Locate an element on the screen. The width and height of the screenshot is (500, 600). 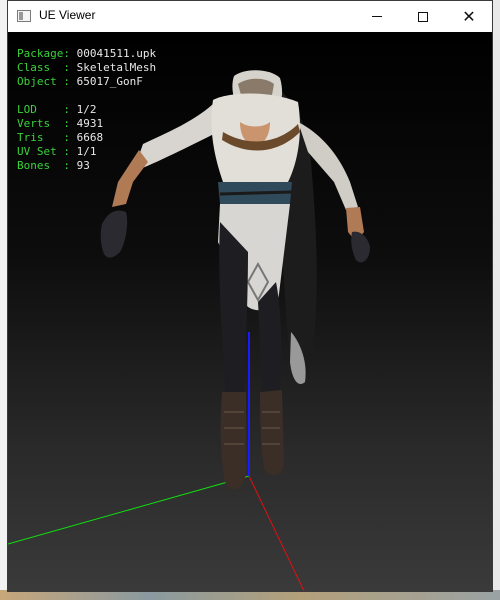
axis-y-green is located at coordinates (129, 510).